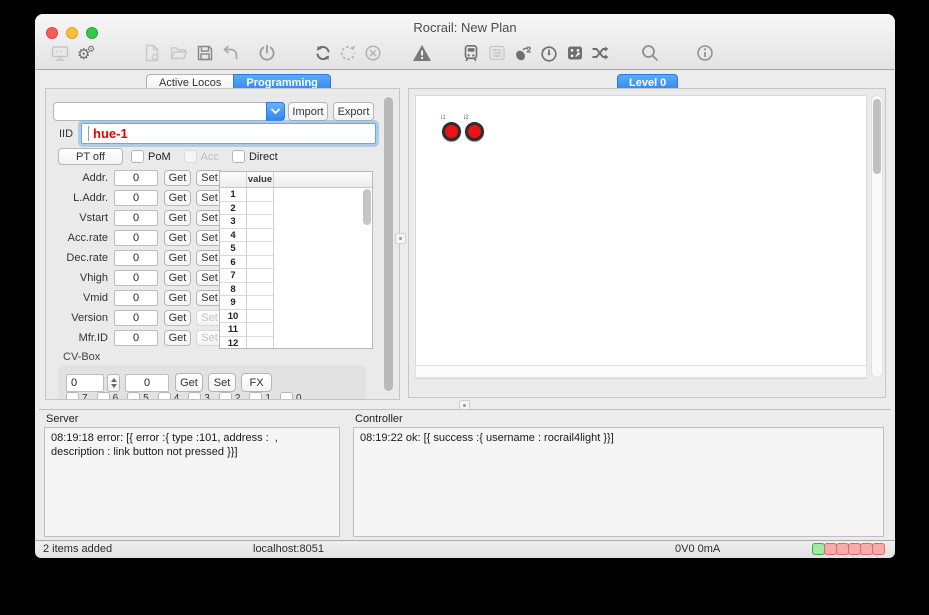 This screenshot has width=929, height=615. What do you see at coordinates (877, 136) in the screenshot?
I see `canvas-scrollbar-thumb` at bounding box center [877, 136].